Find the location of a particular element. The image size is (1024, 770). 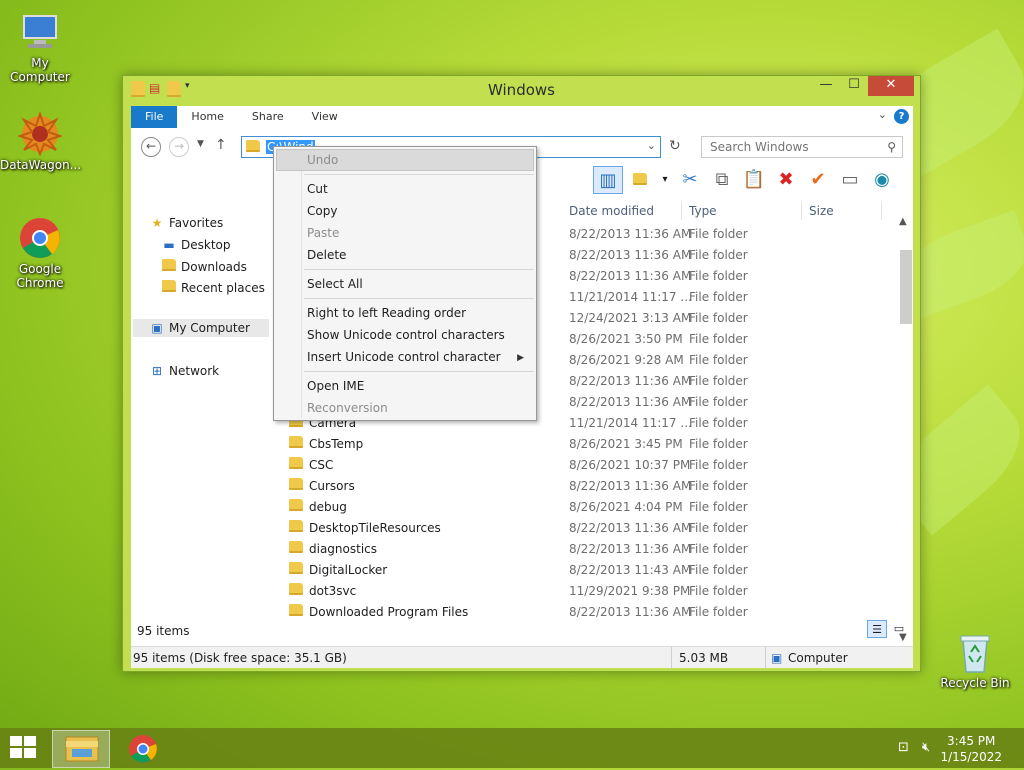

table-row: Cursors 8/22/2013 11:36 AM File folder is located at coordinates (588, 486).